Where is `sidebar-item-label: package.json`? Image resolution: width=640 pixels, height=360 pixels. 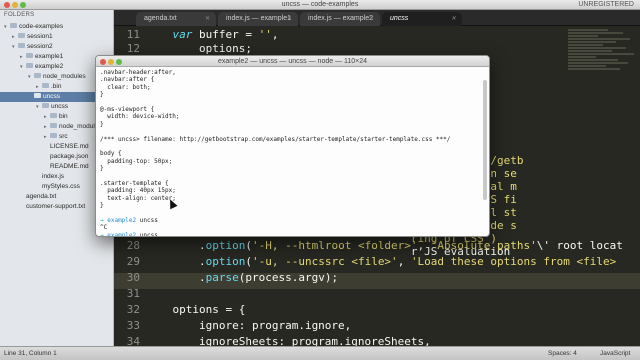
sidebar-item-label: package.json is located at coordinates (69, 156).